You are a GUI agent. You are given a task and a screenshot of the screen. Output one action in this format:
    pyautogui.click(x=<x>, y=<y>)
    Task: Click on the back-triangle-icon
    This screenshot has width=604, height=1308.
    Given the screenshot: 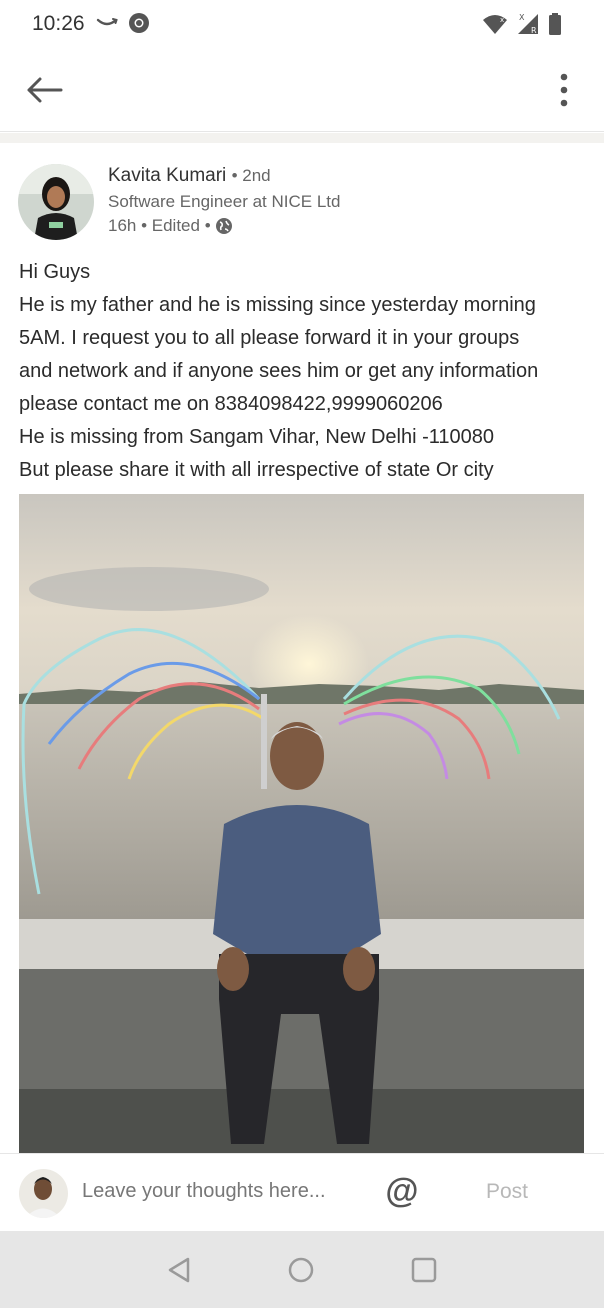 What is the action you would take?
    pyautogui.click(x=179, y=1270)
    